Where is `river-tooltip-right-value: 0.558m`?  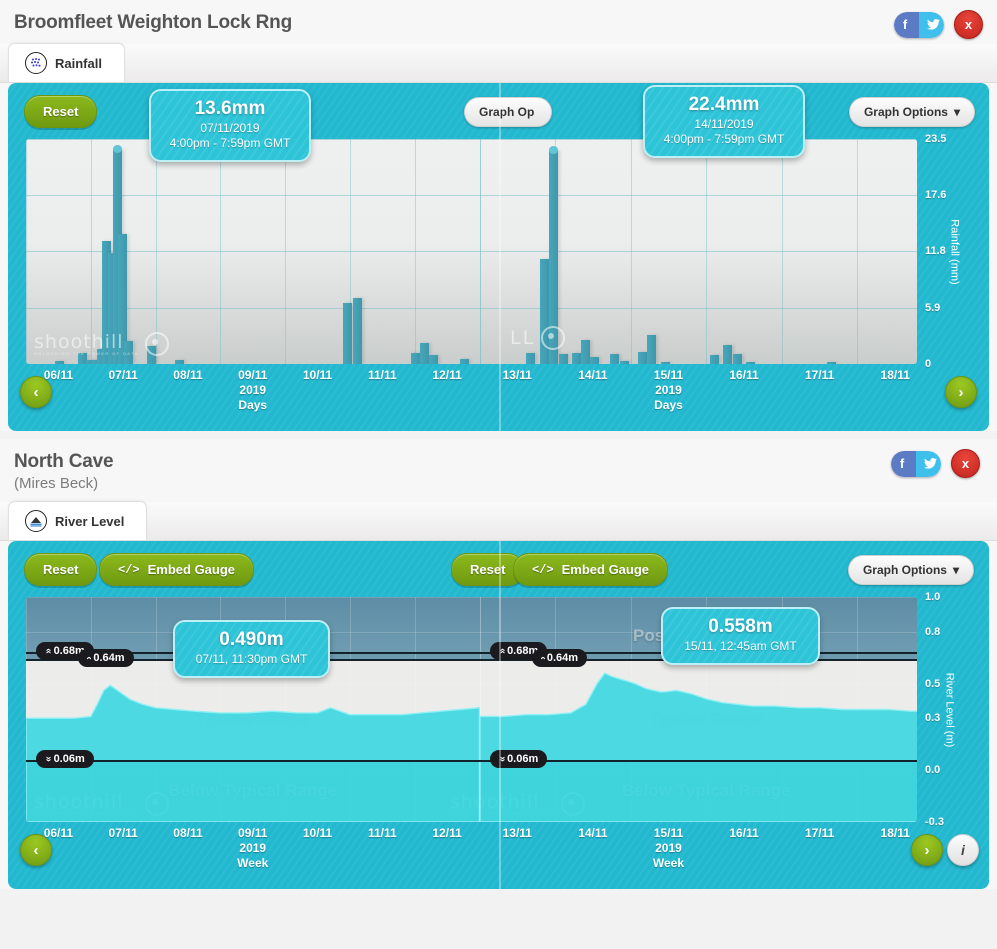
river-tooltip-right-value: 0.558m is located at coordinates (740, 626).